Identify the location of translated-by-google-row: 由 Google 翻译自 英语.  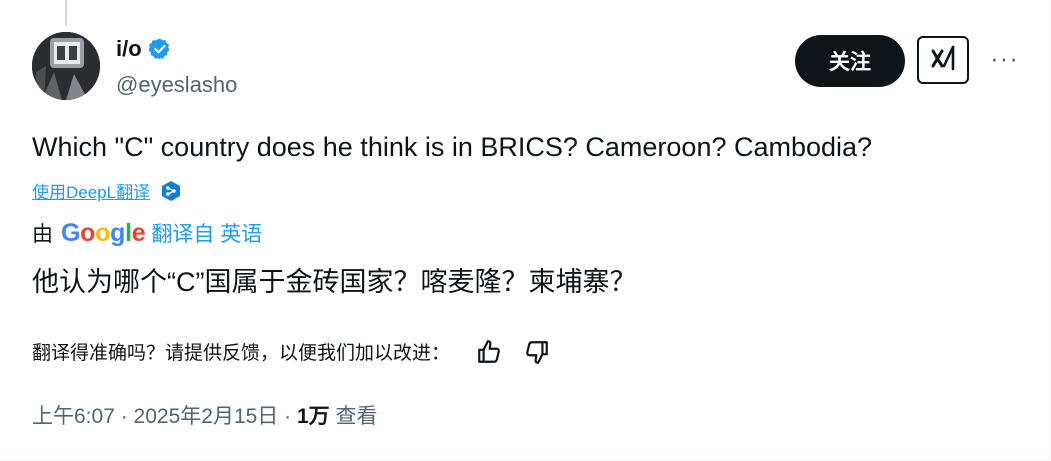
(147, 233).